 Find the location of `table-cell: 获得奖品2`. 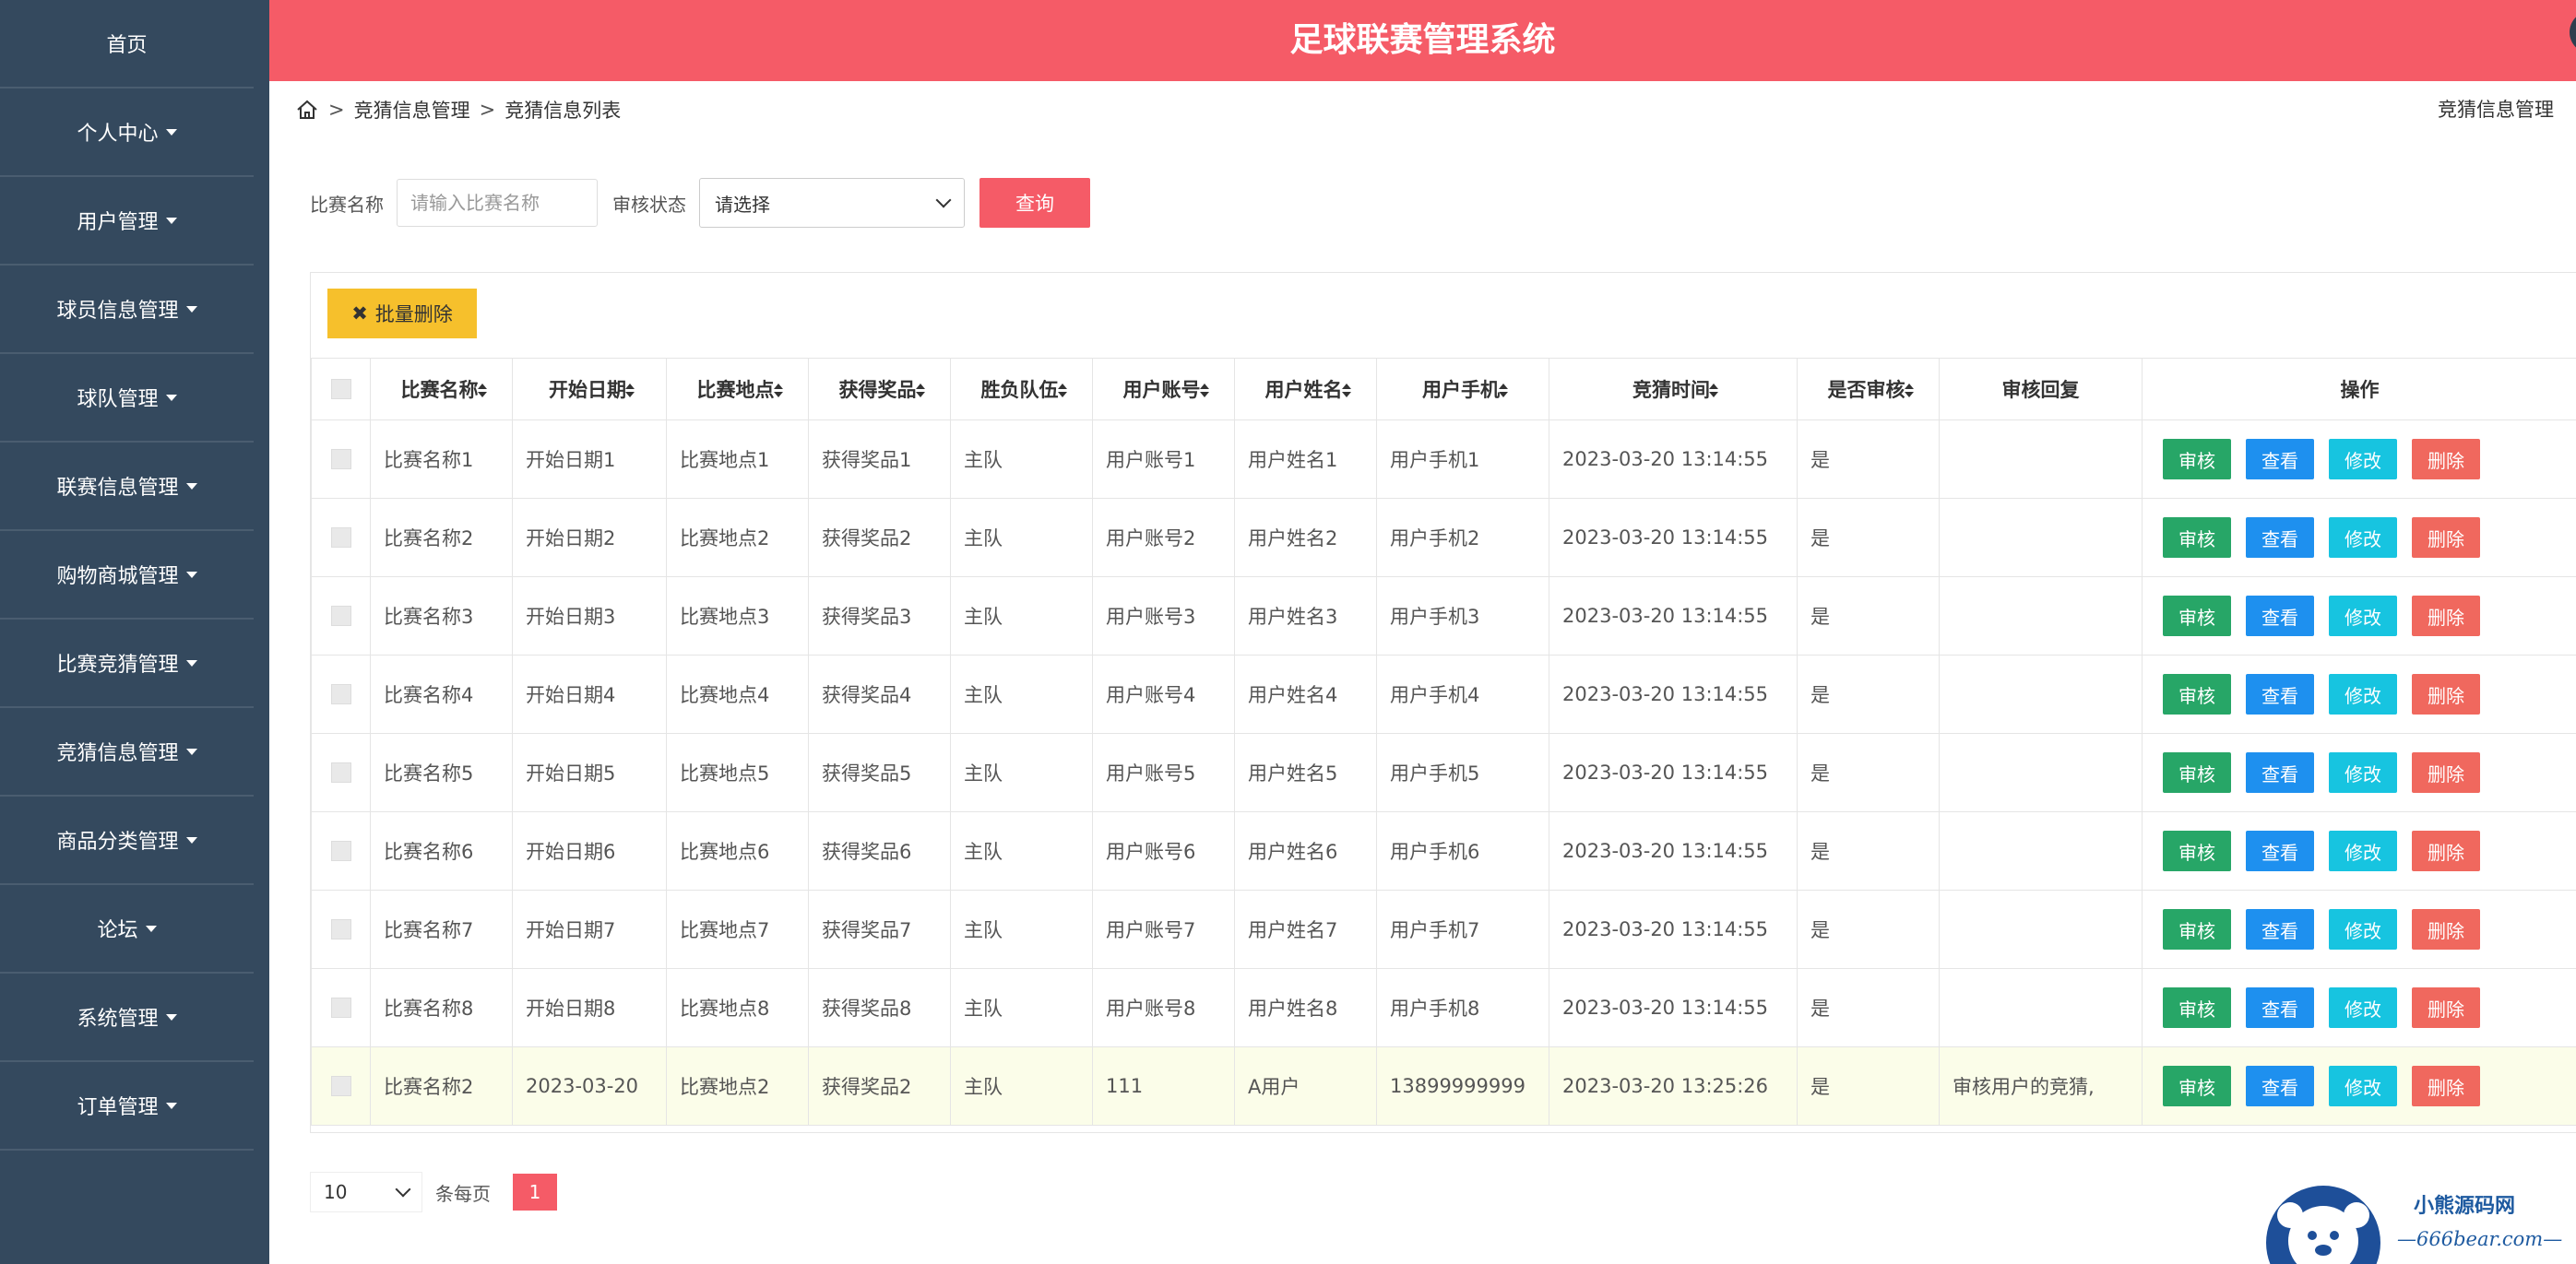

table-cell: 获得奖品2 is located at coordinates (879, 537).